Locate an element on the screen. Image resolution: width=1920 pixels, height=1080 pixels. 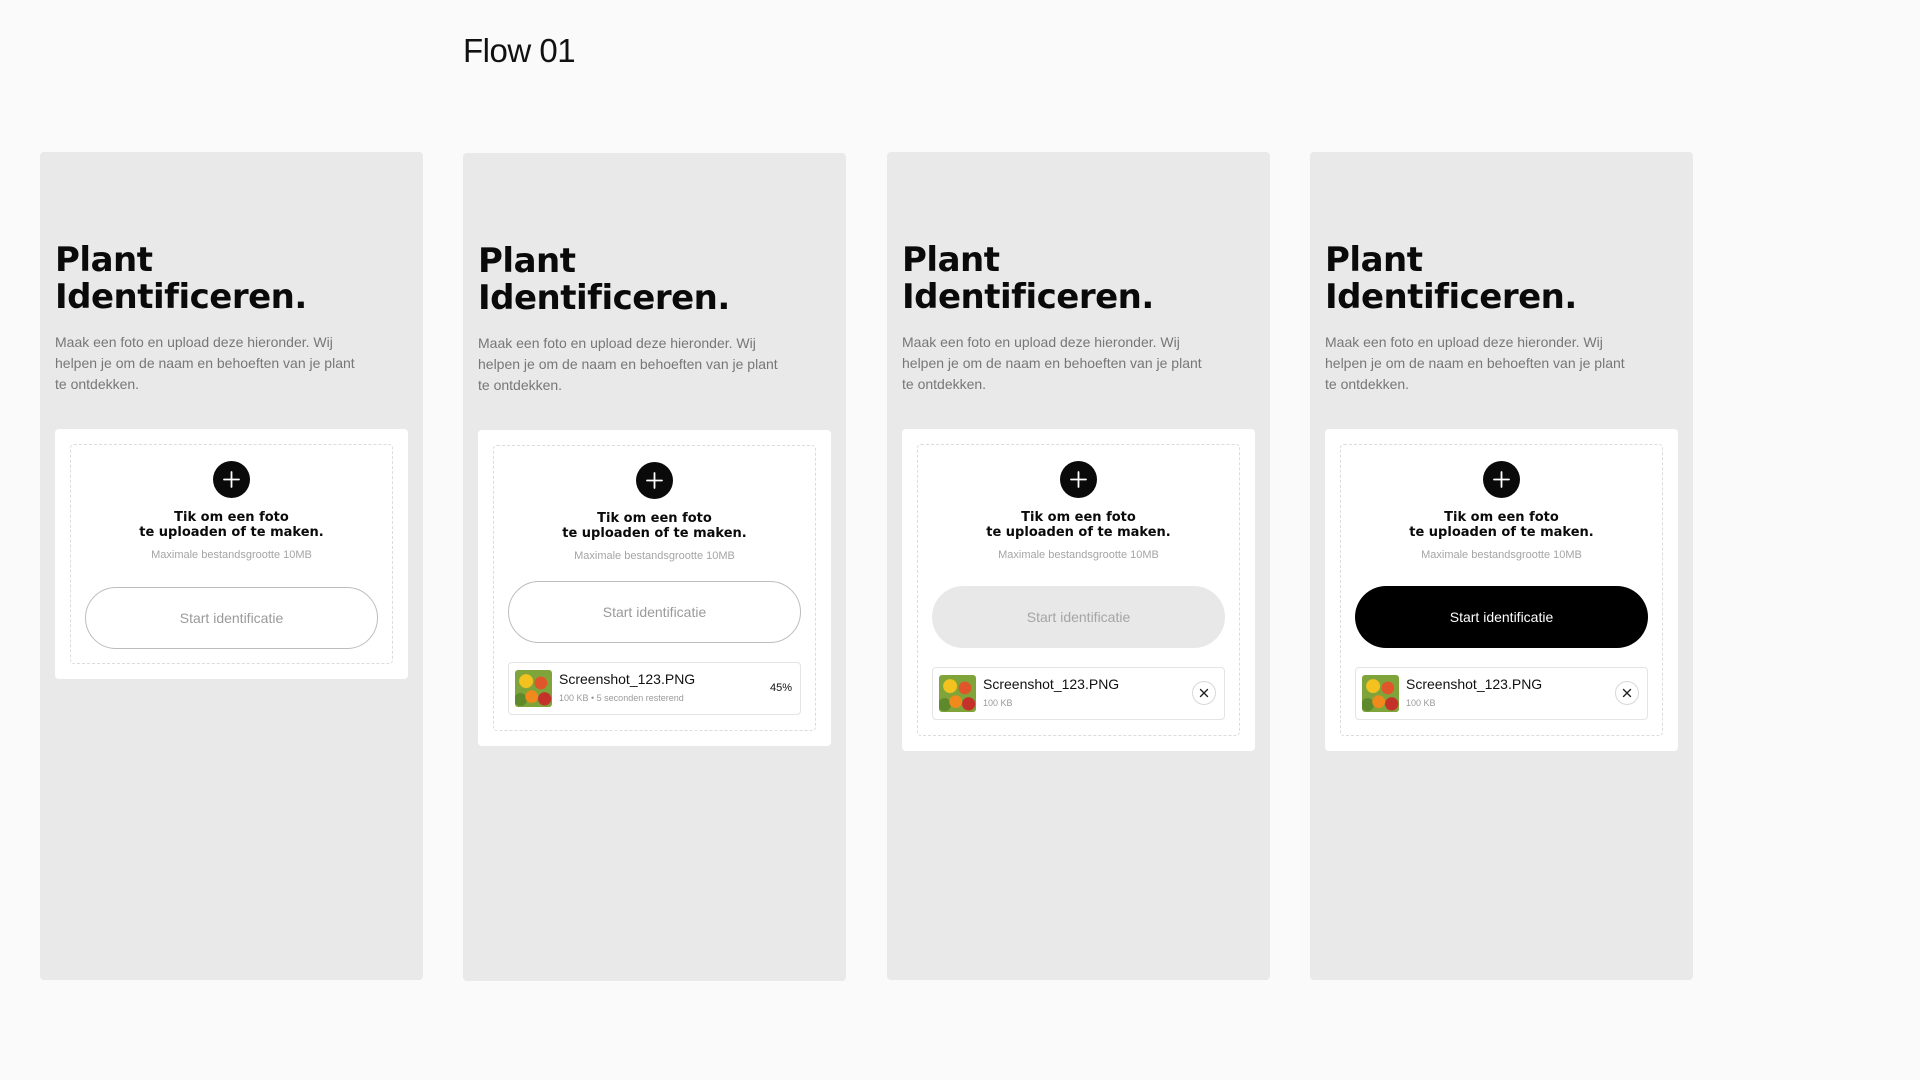
upload-progress-percent: 45% is located at coordinates (780, 688).